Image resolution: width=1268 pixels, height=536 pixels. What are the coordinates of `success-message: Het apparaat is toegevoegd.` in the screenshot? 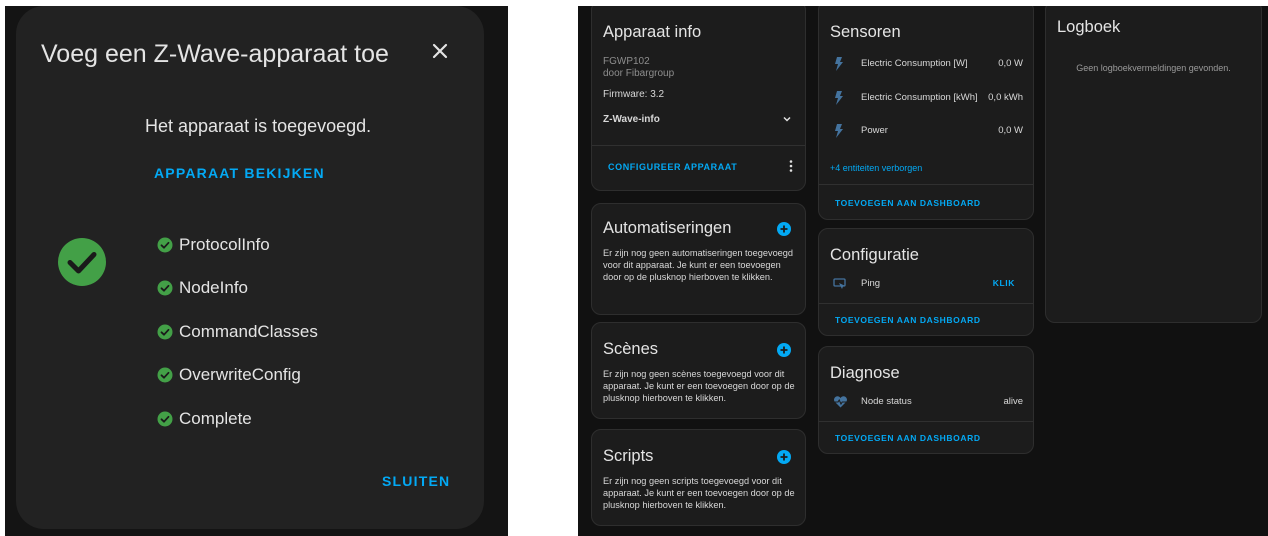 It's located at (258, 126).